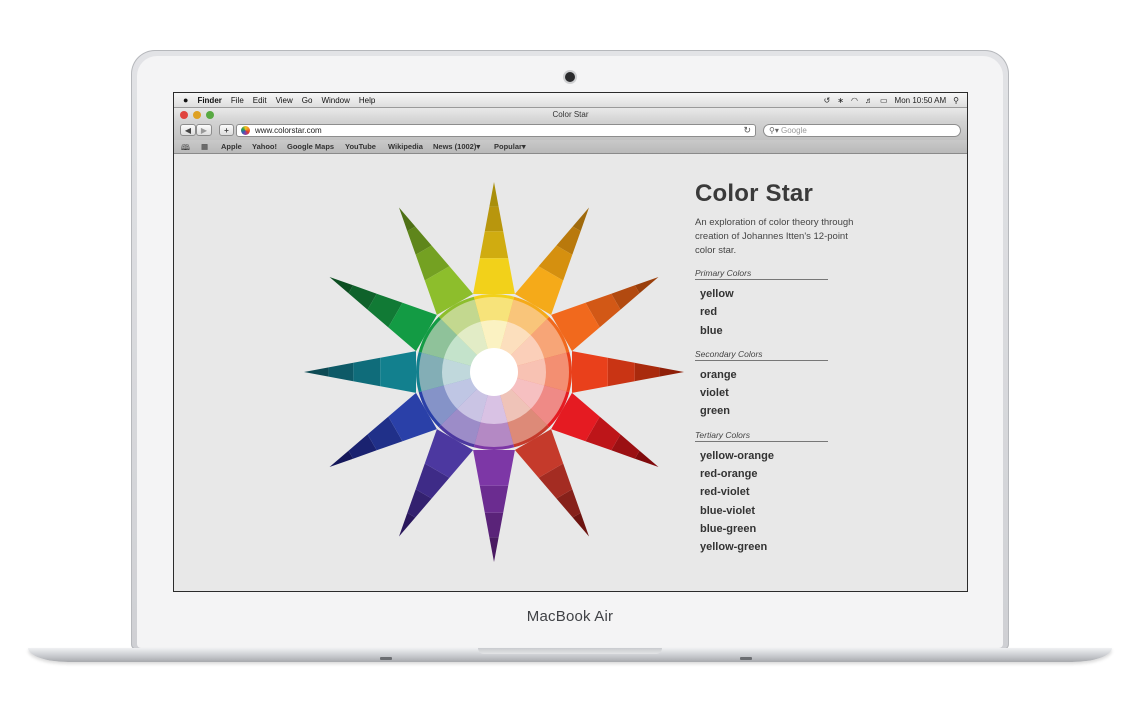 This screenshot has width=1140, height=720. What do you see at coordinates (777, 456) in the screenshot?
I see `color-link-yellow-orange: yellow-orange` at bounding box center [777, 456].